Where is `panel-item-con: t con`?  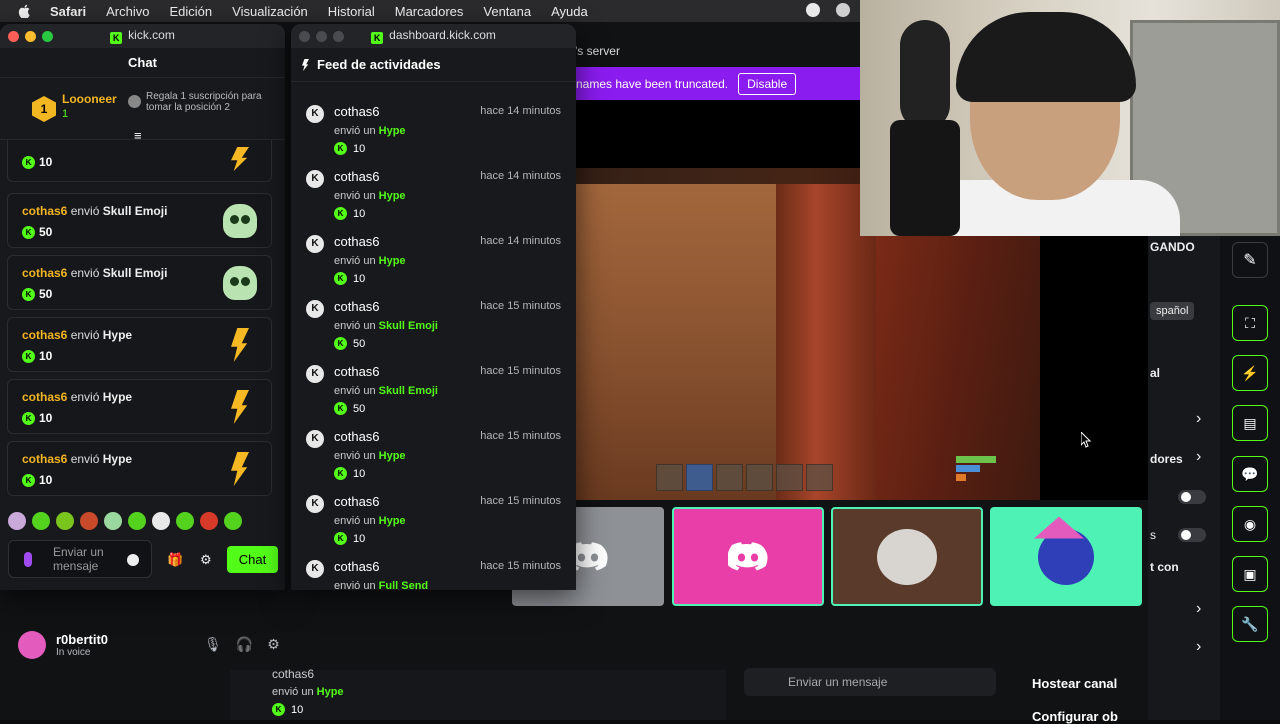 panel-item-con: t con is located at coordinates (1164, 567).